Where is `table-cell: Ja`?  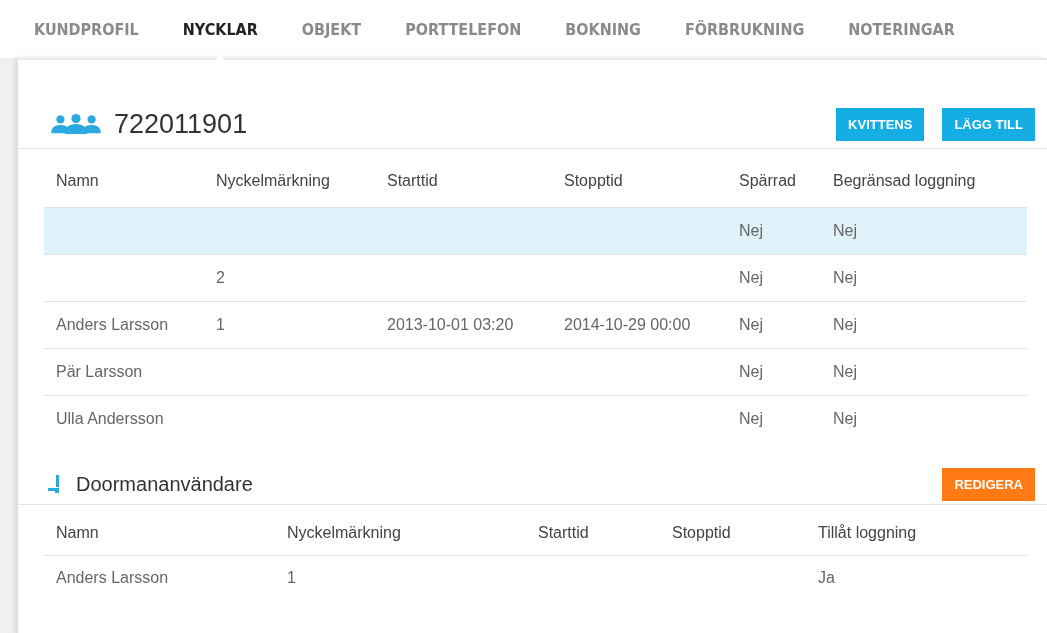 table-cell: Ja is located at coordinates (826, 577).